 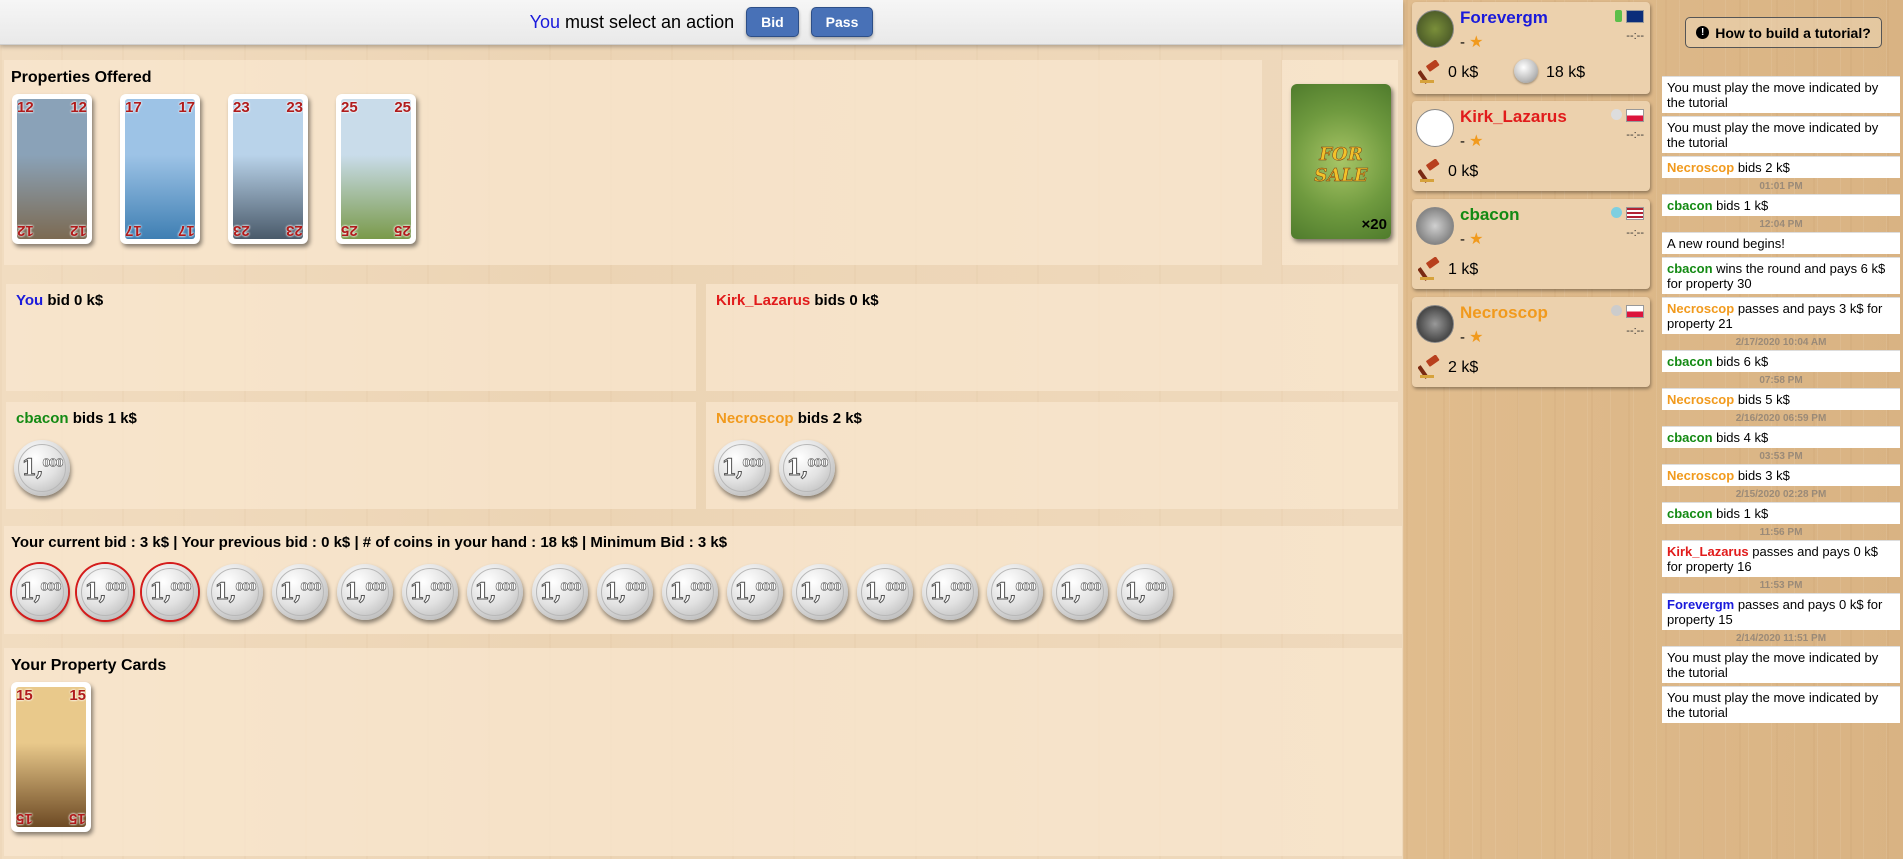 I want to click on property-card: 25 25 25 25, so click(x=376, y=169).